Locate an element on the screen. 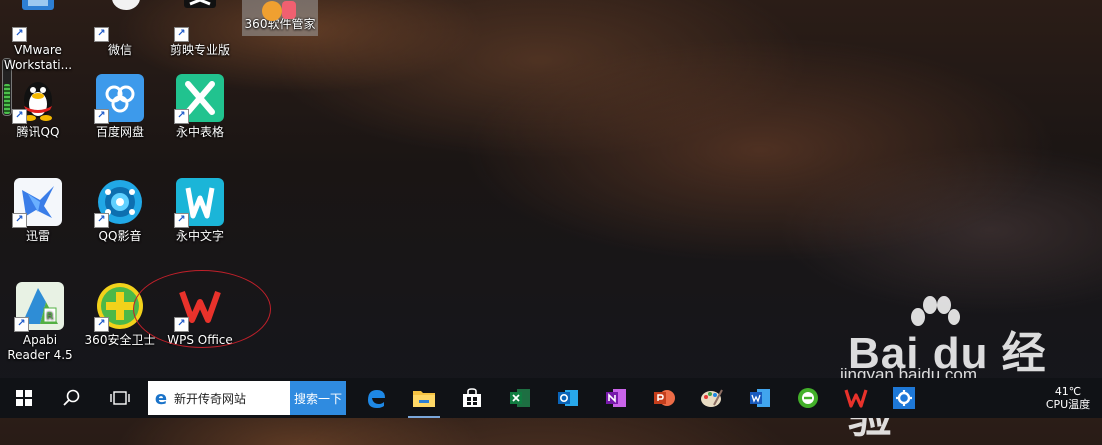 This screenshot has height=445, width=1102. desktop-icon-xunlei: ↗ 迅雷 is located at coordinates (38, 211).